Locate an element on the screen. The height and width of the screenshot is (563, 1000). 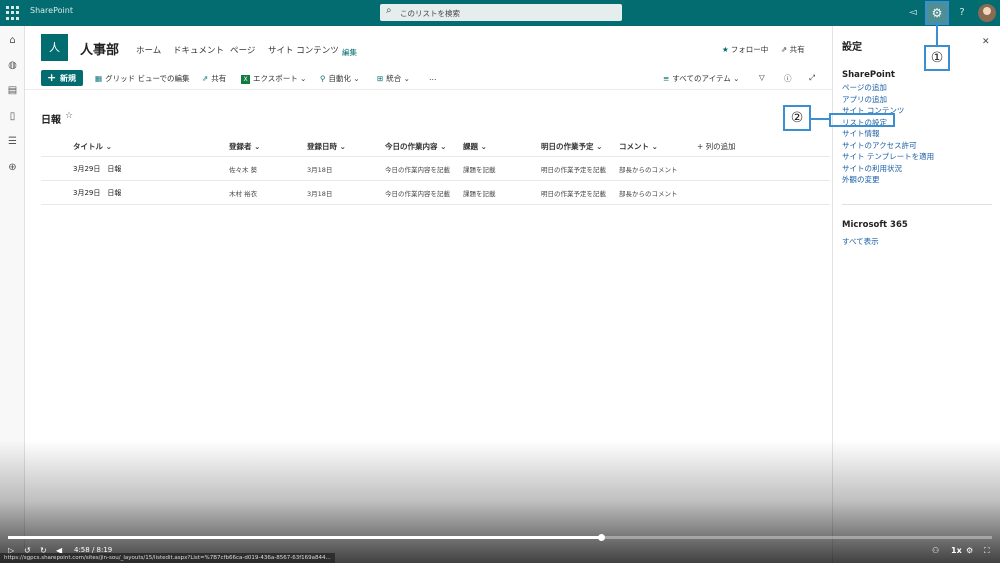
gear-icon: ⚙ is located at coordinates (937, 13).